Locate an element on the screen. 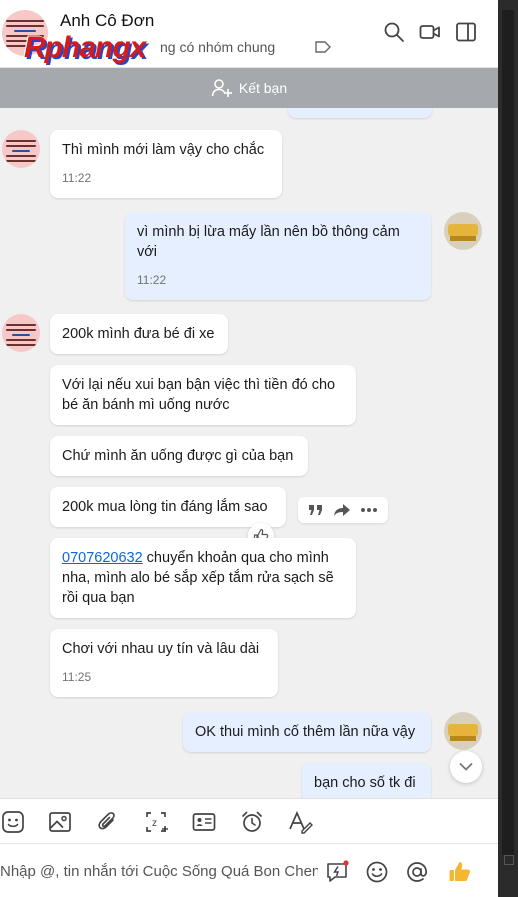  emoji-icon is located at coordinates (377, 872).